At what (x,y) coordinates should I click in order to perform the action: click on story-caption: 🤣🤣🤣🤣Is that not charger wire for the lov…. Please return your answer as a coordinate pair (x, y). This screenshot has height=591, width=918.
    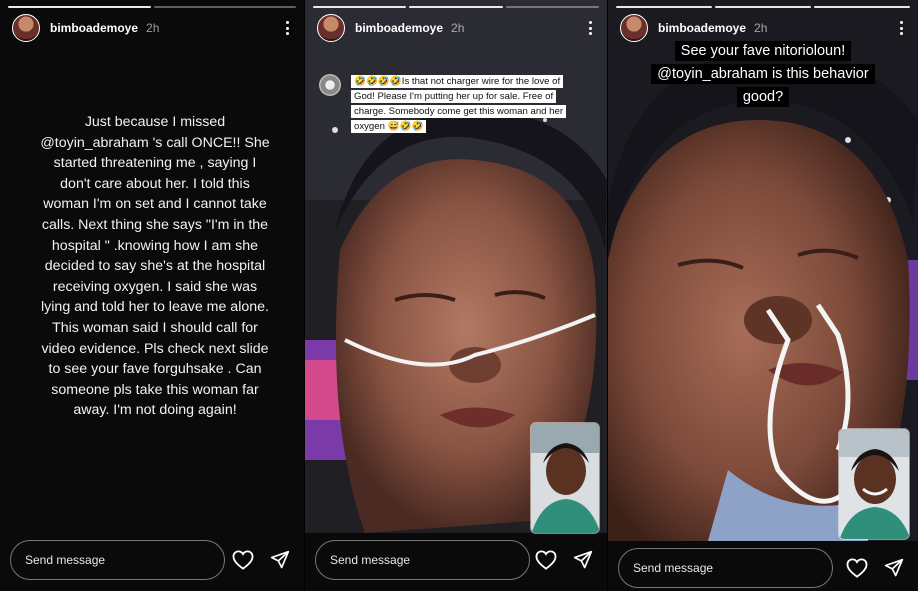
    Looking at the image, I should click on (464, 104).